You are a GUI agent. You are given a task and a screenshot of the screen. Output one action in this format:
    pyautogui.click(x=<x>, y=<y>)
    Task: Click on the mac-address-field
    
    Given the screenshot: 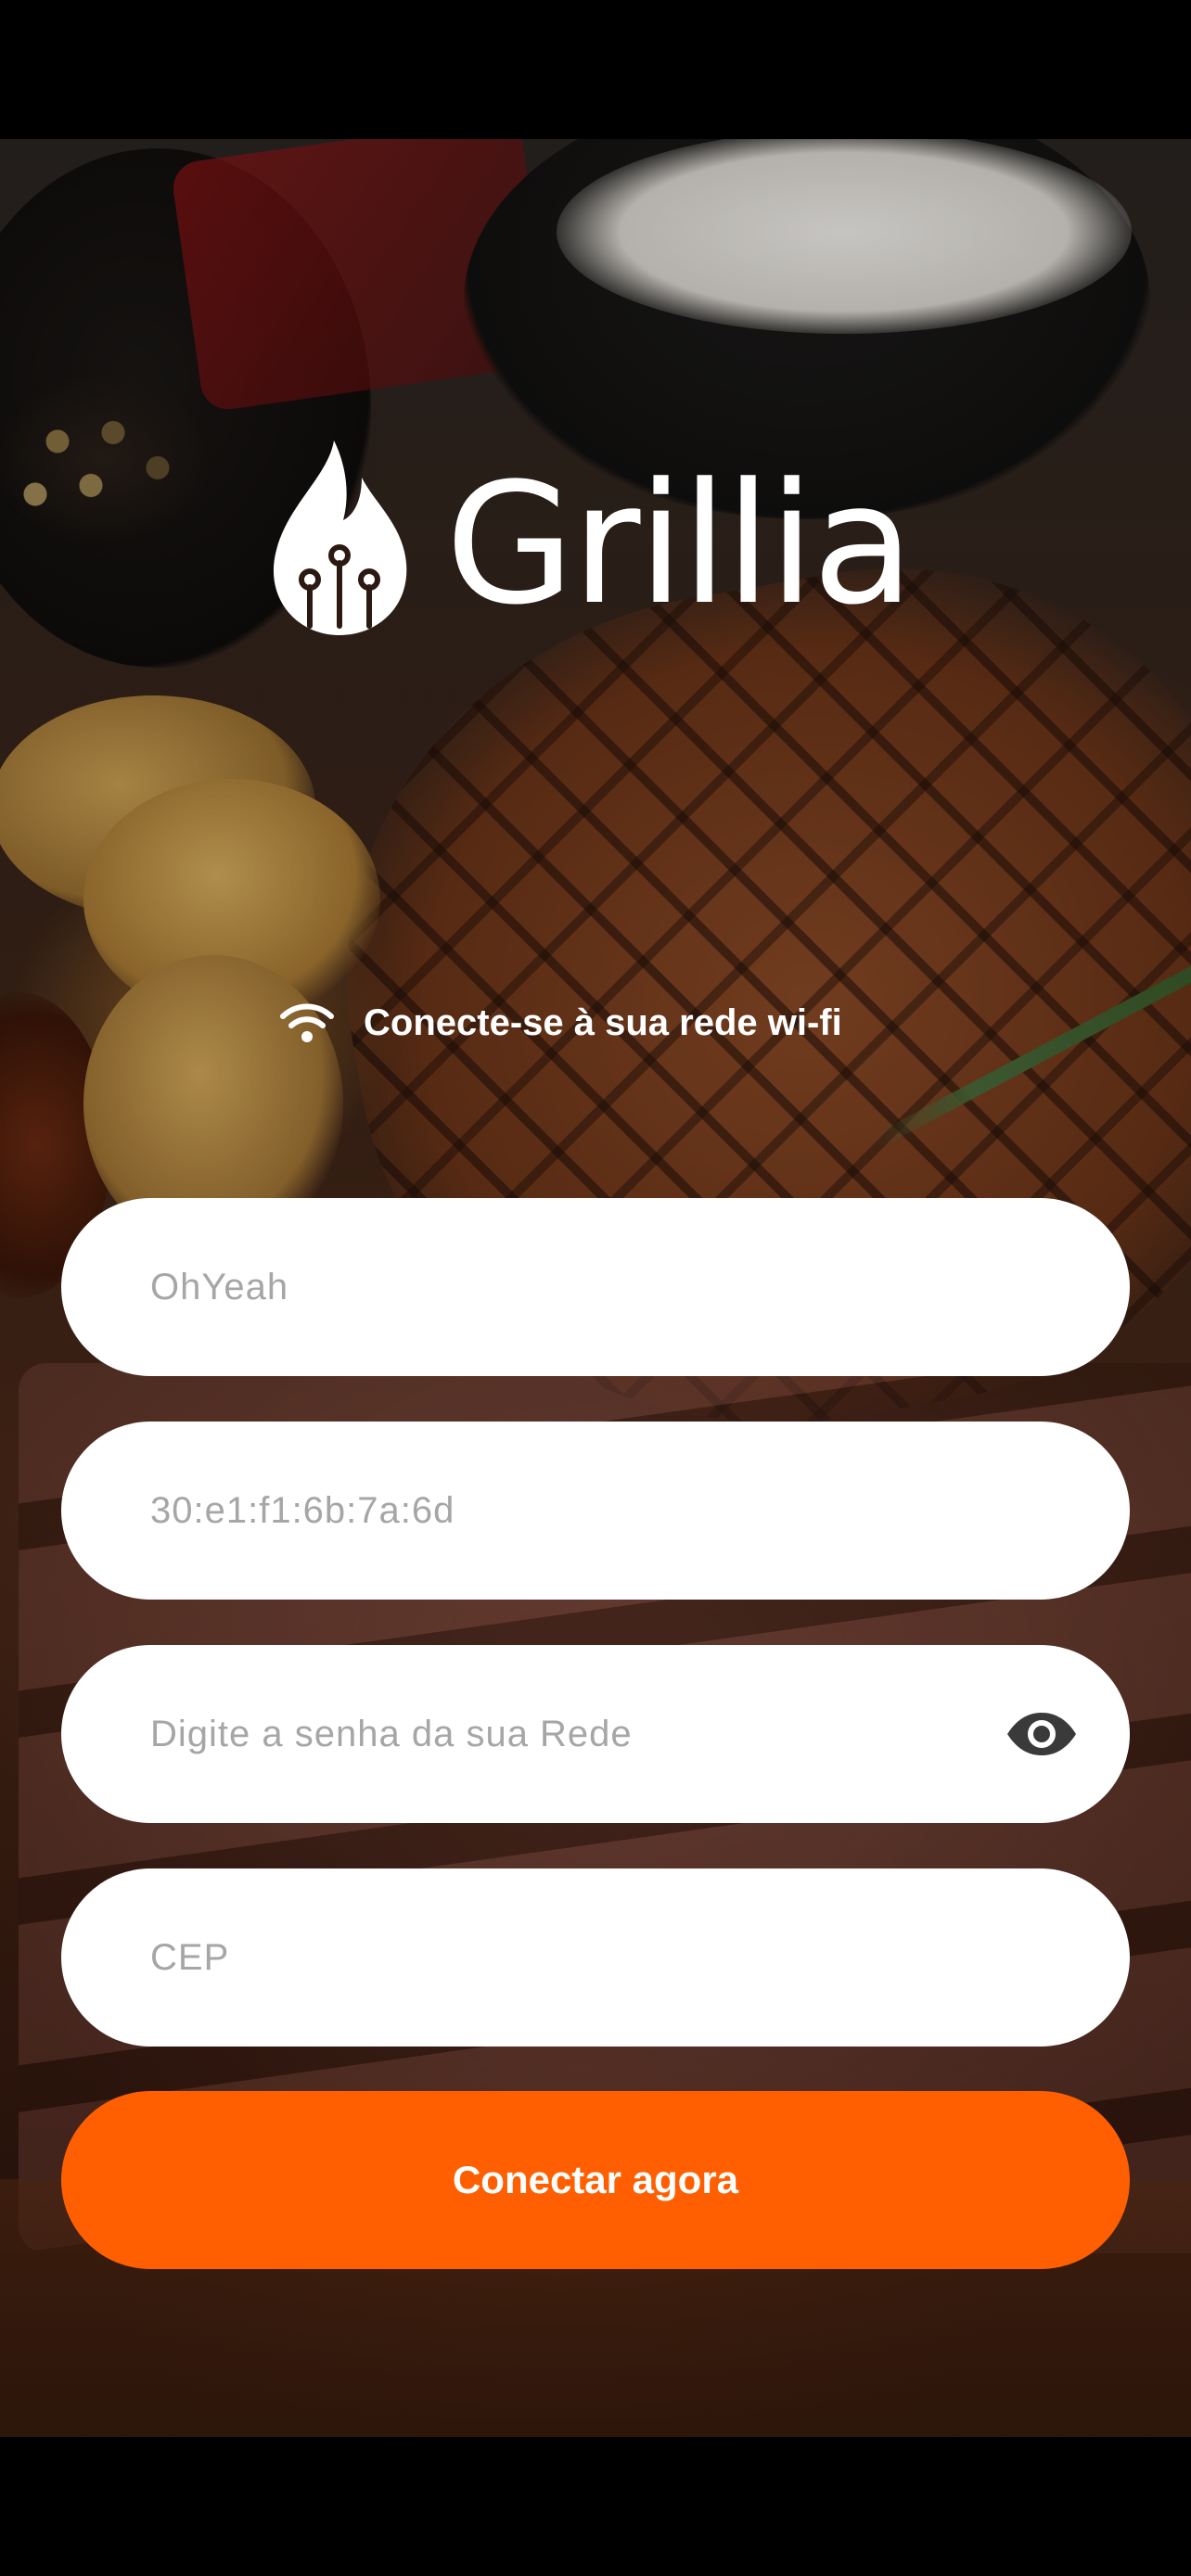 What is the action you would take?
    pyautogui.click(x=595, y=1511)
    